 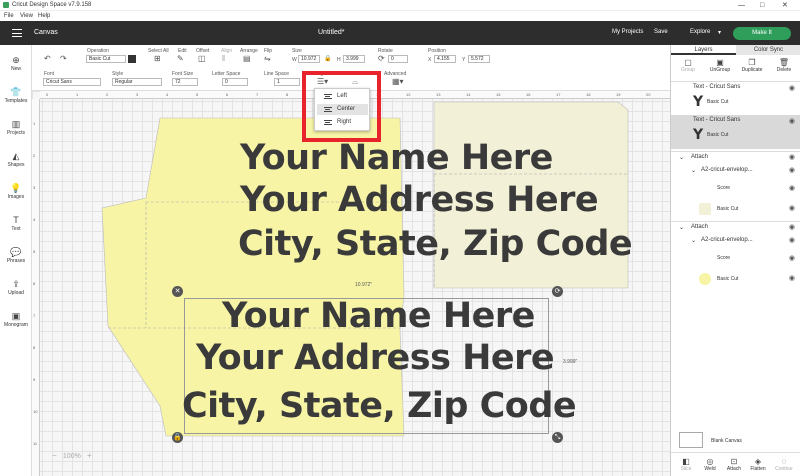 What do you see at coordinates (396, 158) in the screenshot?
I see `address-text-top-line1: Your Name Here` at bounding box center [396, 158].